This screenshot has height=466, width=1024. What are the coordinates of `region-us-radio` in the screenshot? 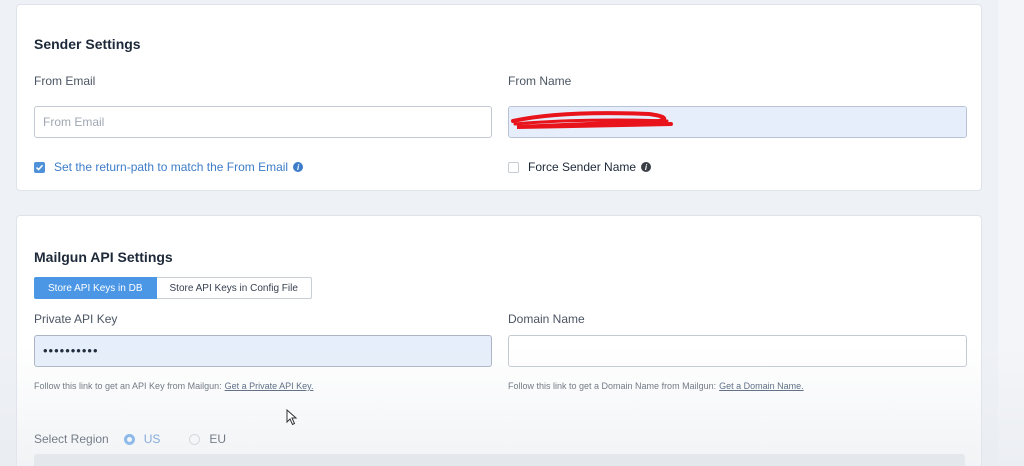 It's located at (129, 439).